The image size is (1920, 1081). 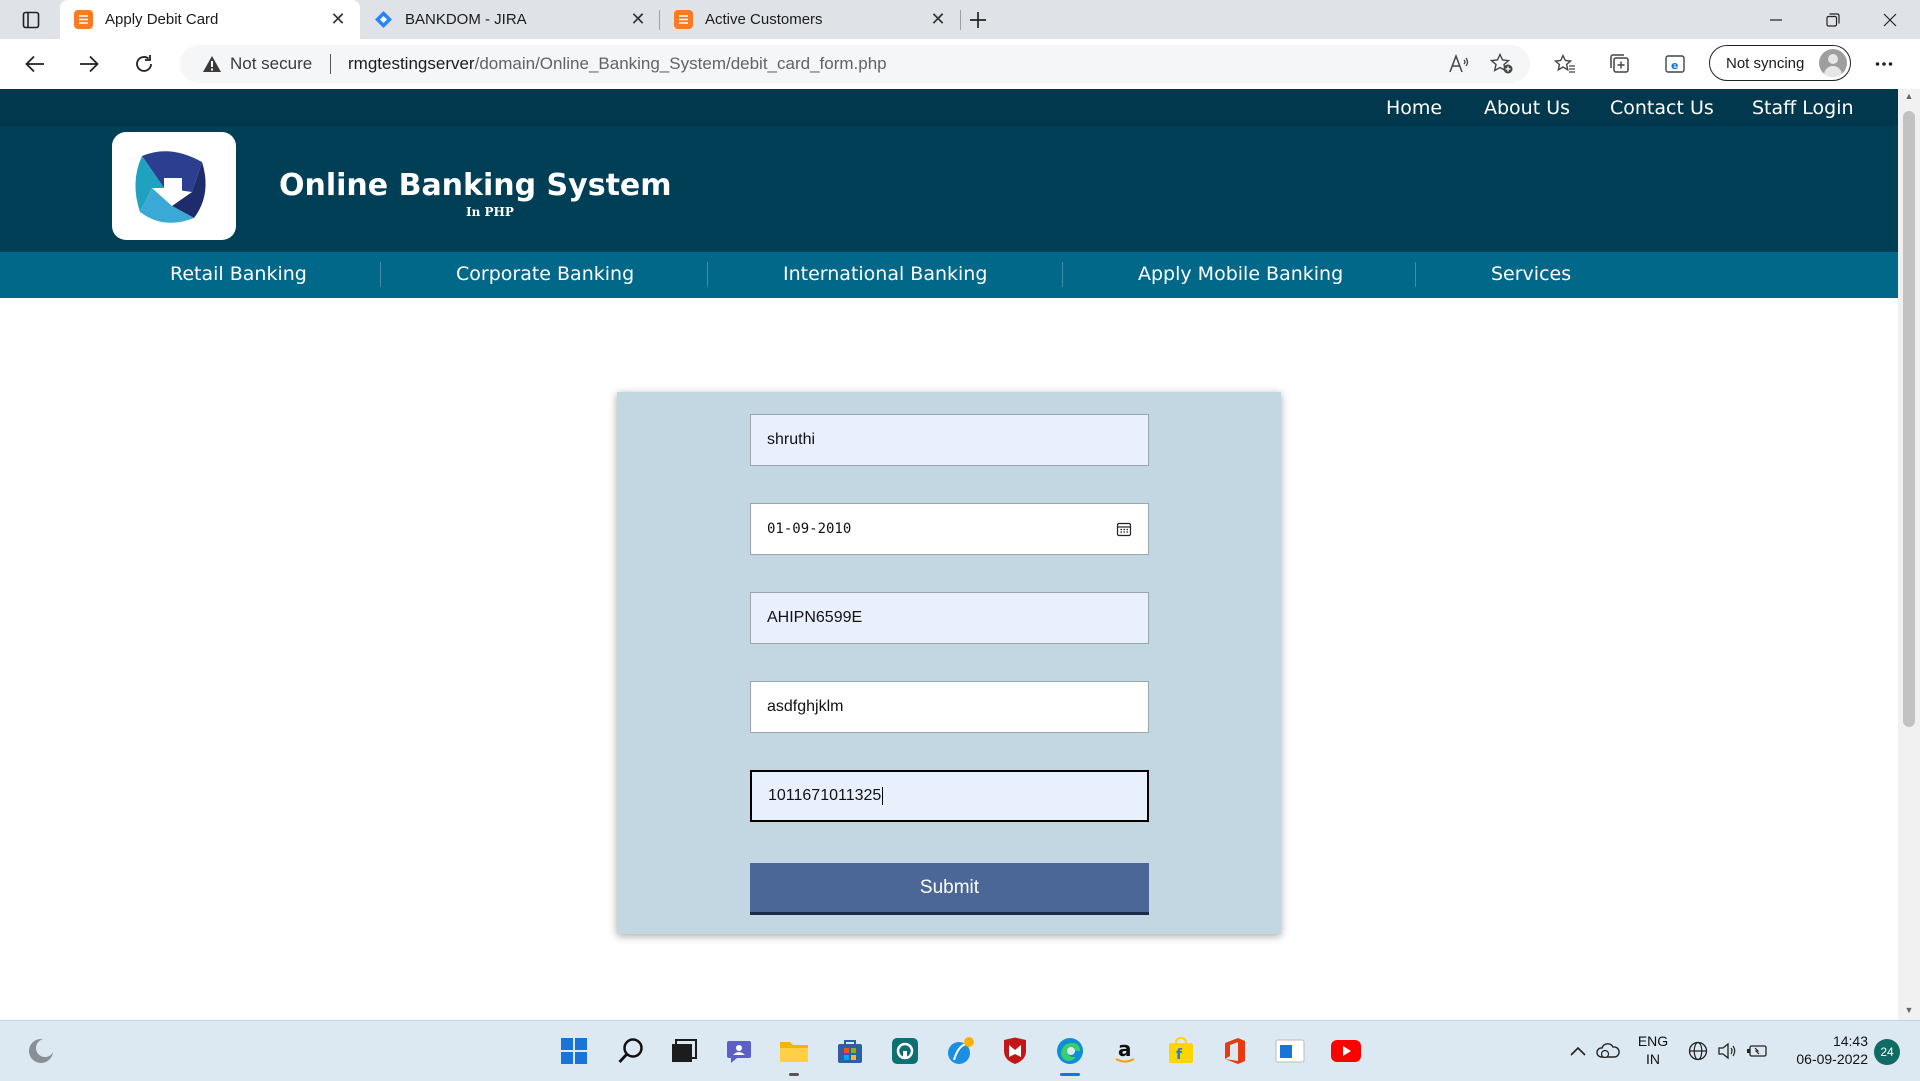 I want to click on chevron-up-icon, so click(x=1578, y=1051).